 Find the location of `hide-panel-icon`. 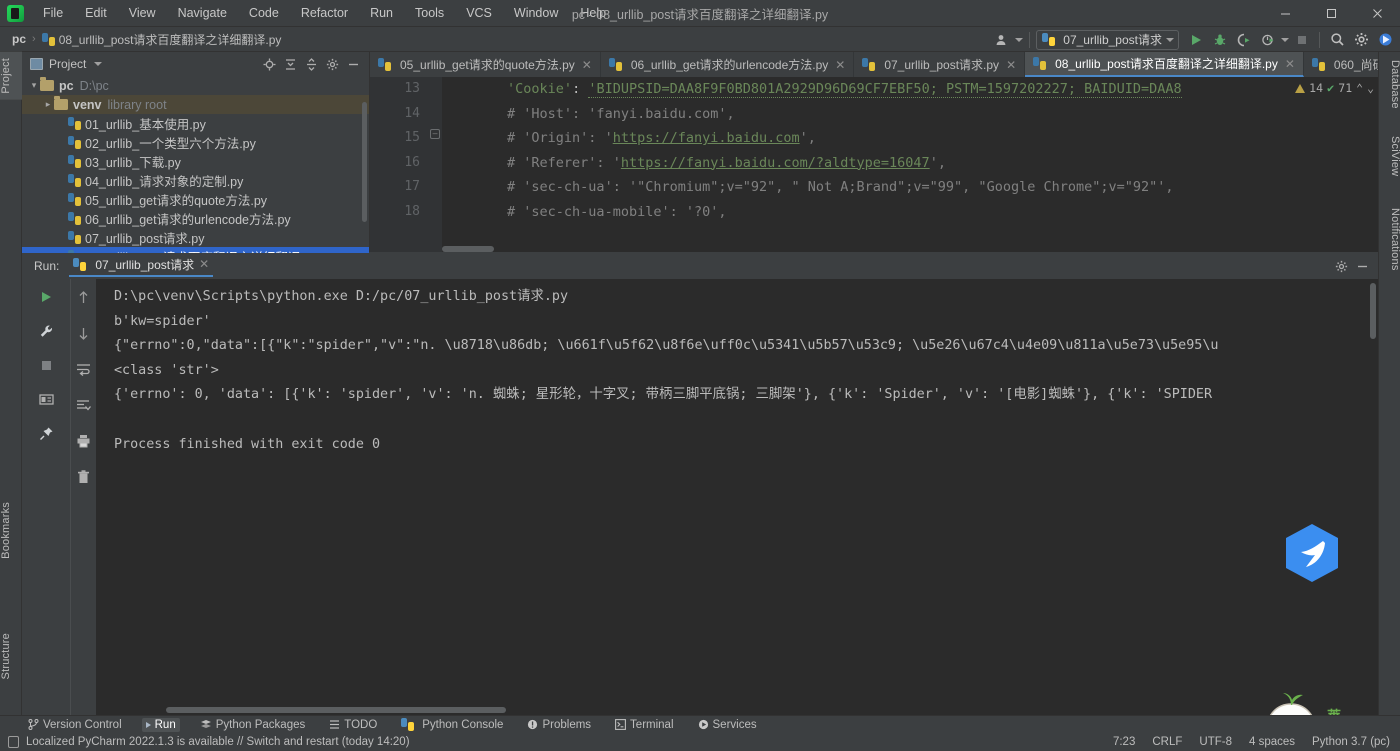

hide-panel-icon is located at coordinates (353, 64).